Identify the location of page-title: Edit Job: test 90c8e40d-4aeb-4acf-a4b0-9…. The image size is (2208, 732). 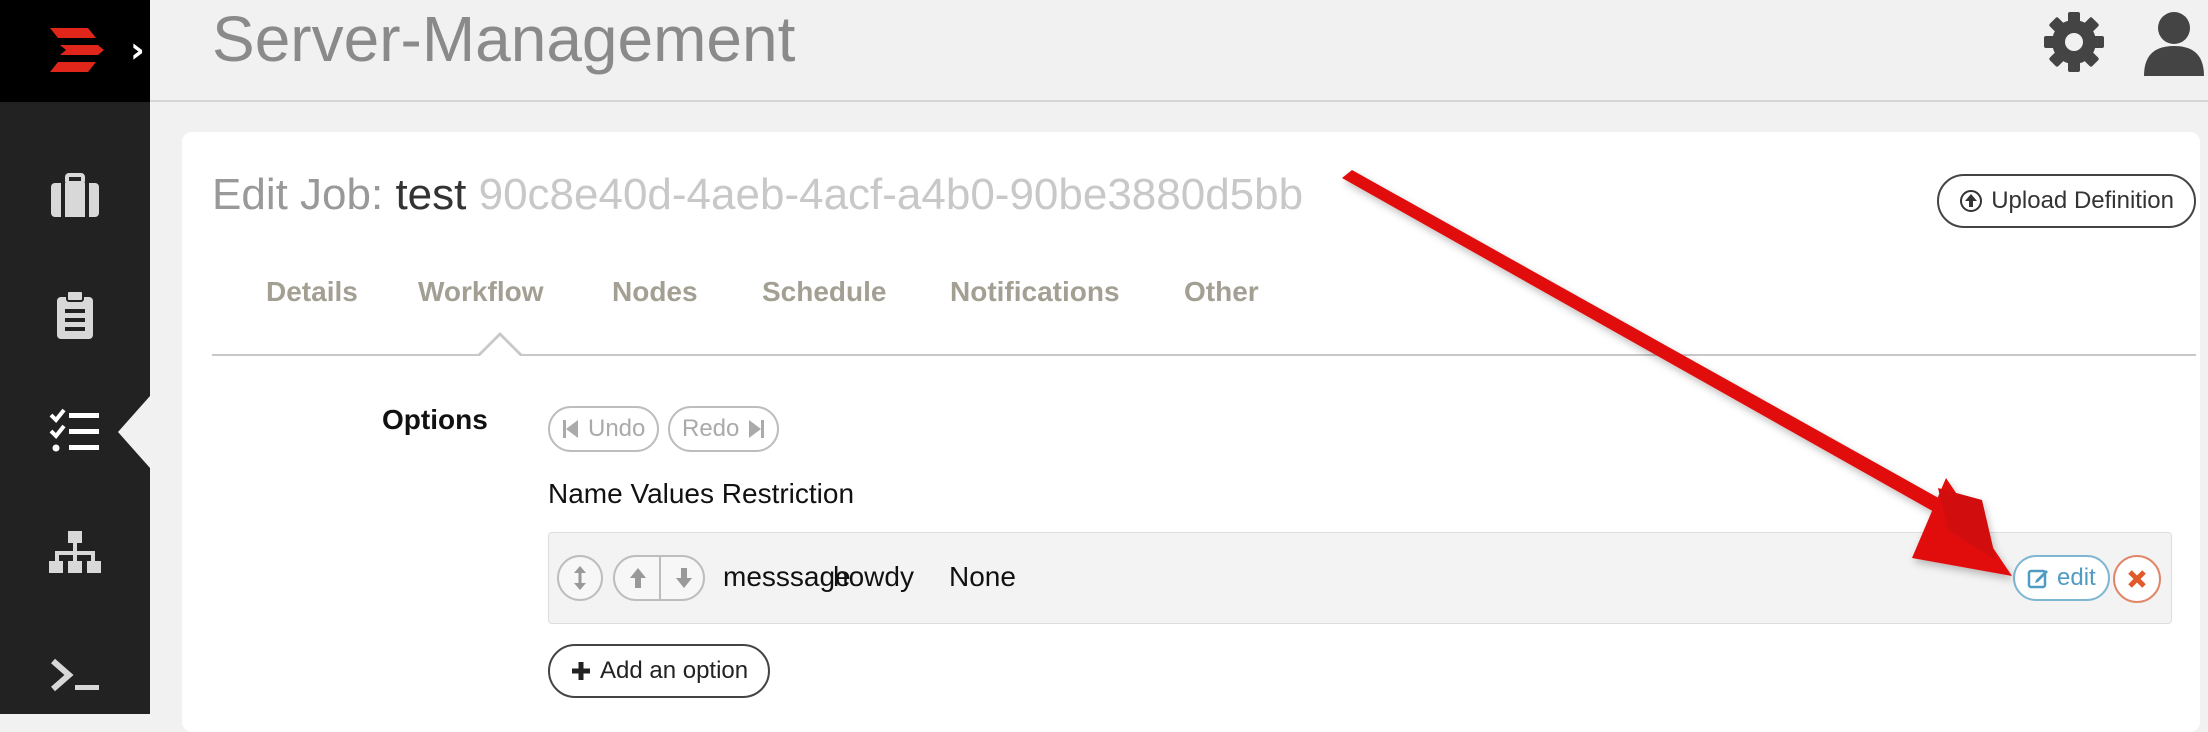
(757, 195).